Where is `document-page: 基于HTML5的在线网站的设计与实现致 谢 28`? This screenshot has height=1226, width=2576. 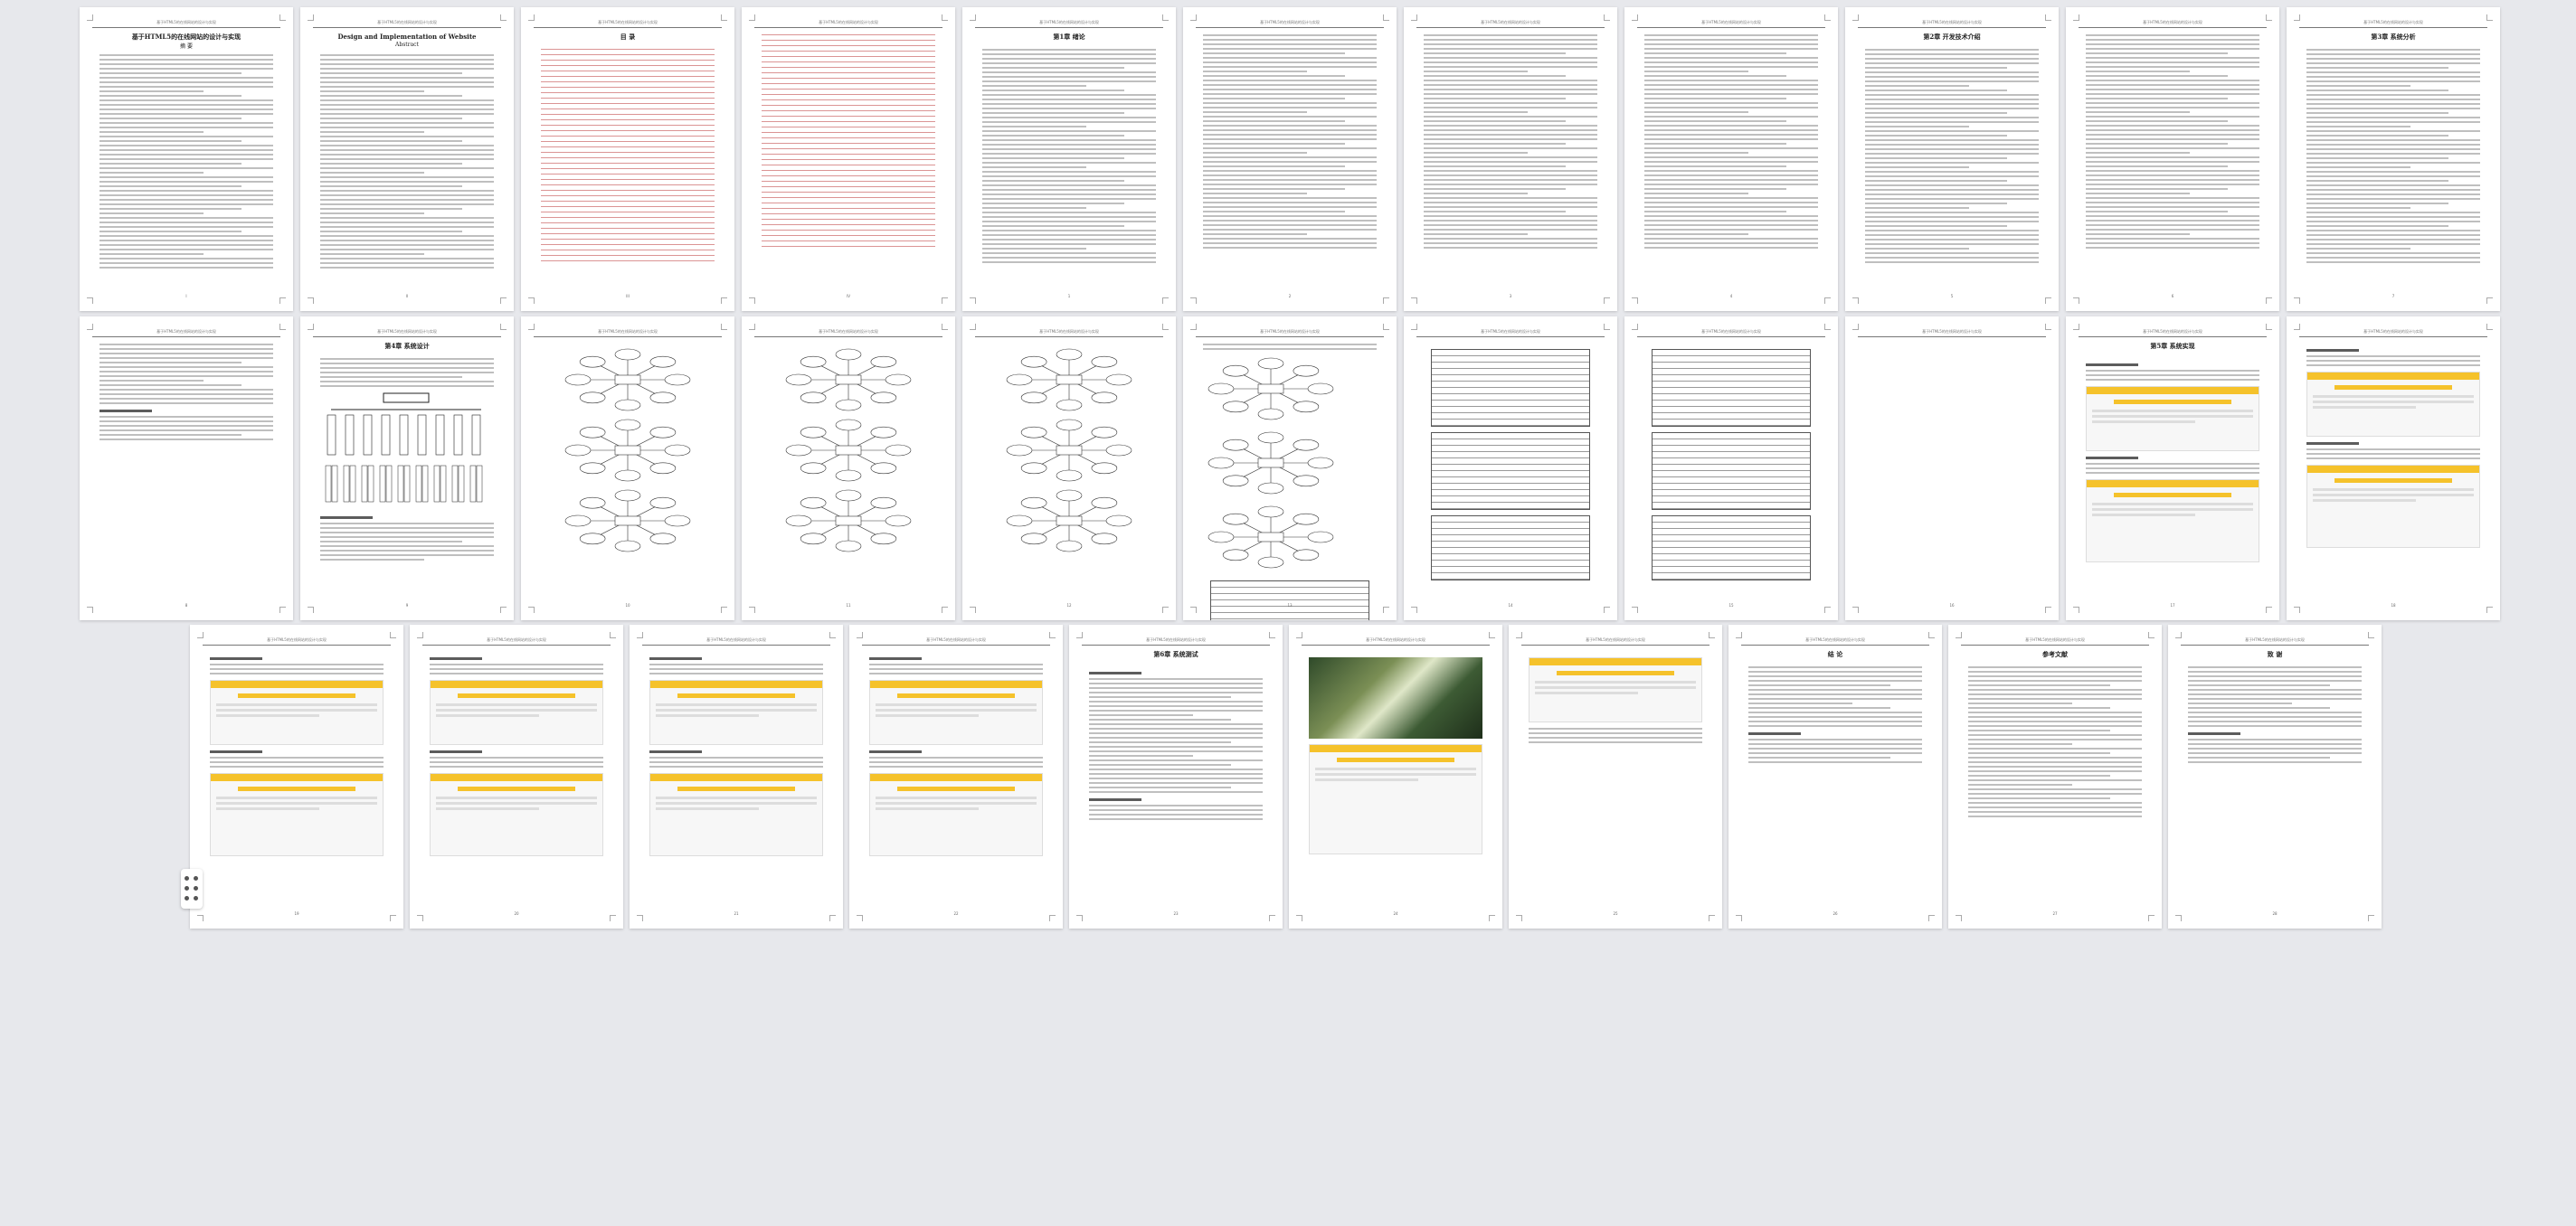 document-page: 基于HTML5的在线网站的设计与实现致 谢 28 is located at coordinates (2275, 777).